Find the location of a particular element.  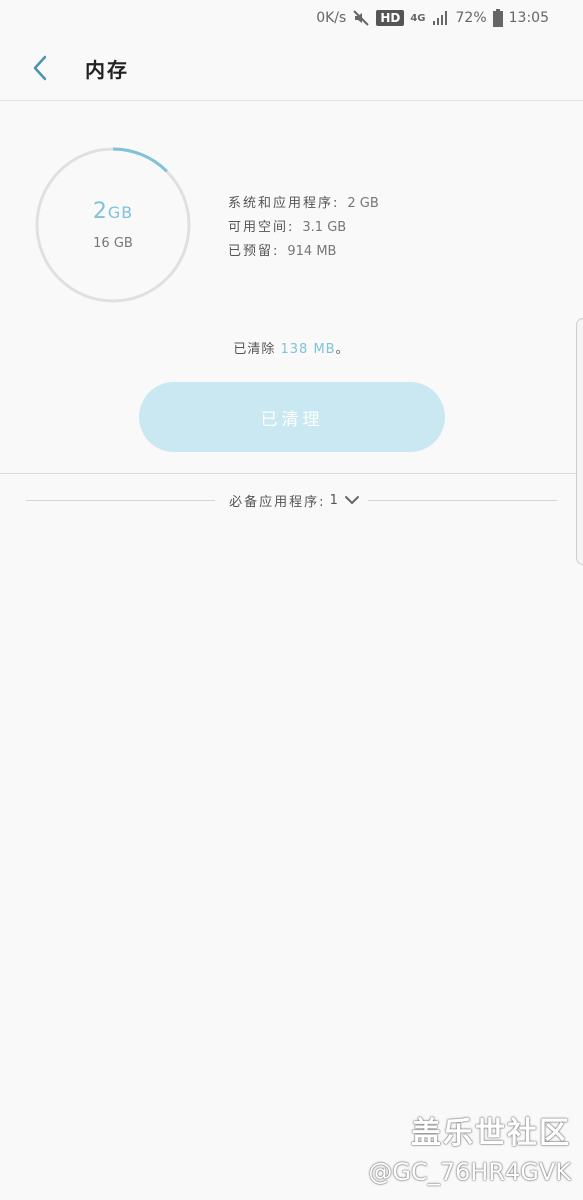

memory-used: 2GB is located at coordinates (113, 211).